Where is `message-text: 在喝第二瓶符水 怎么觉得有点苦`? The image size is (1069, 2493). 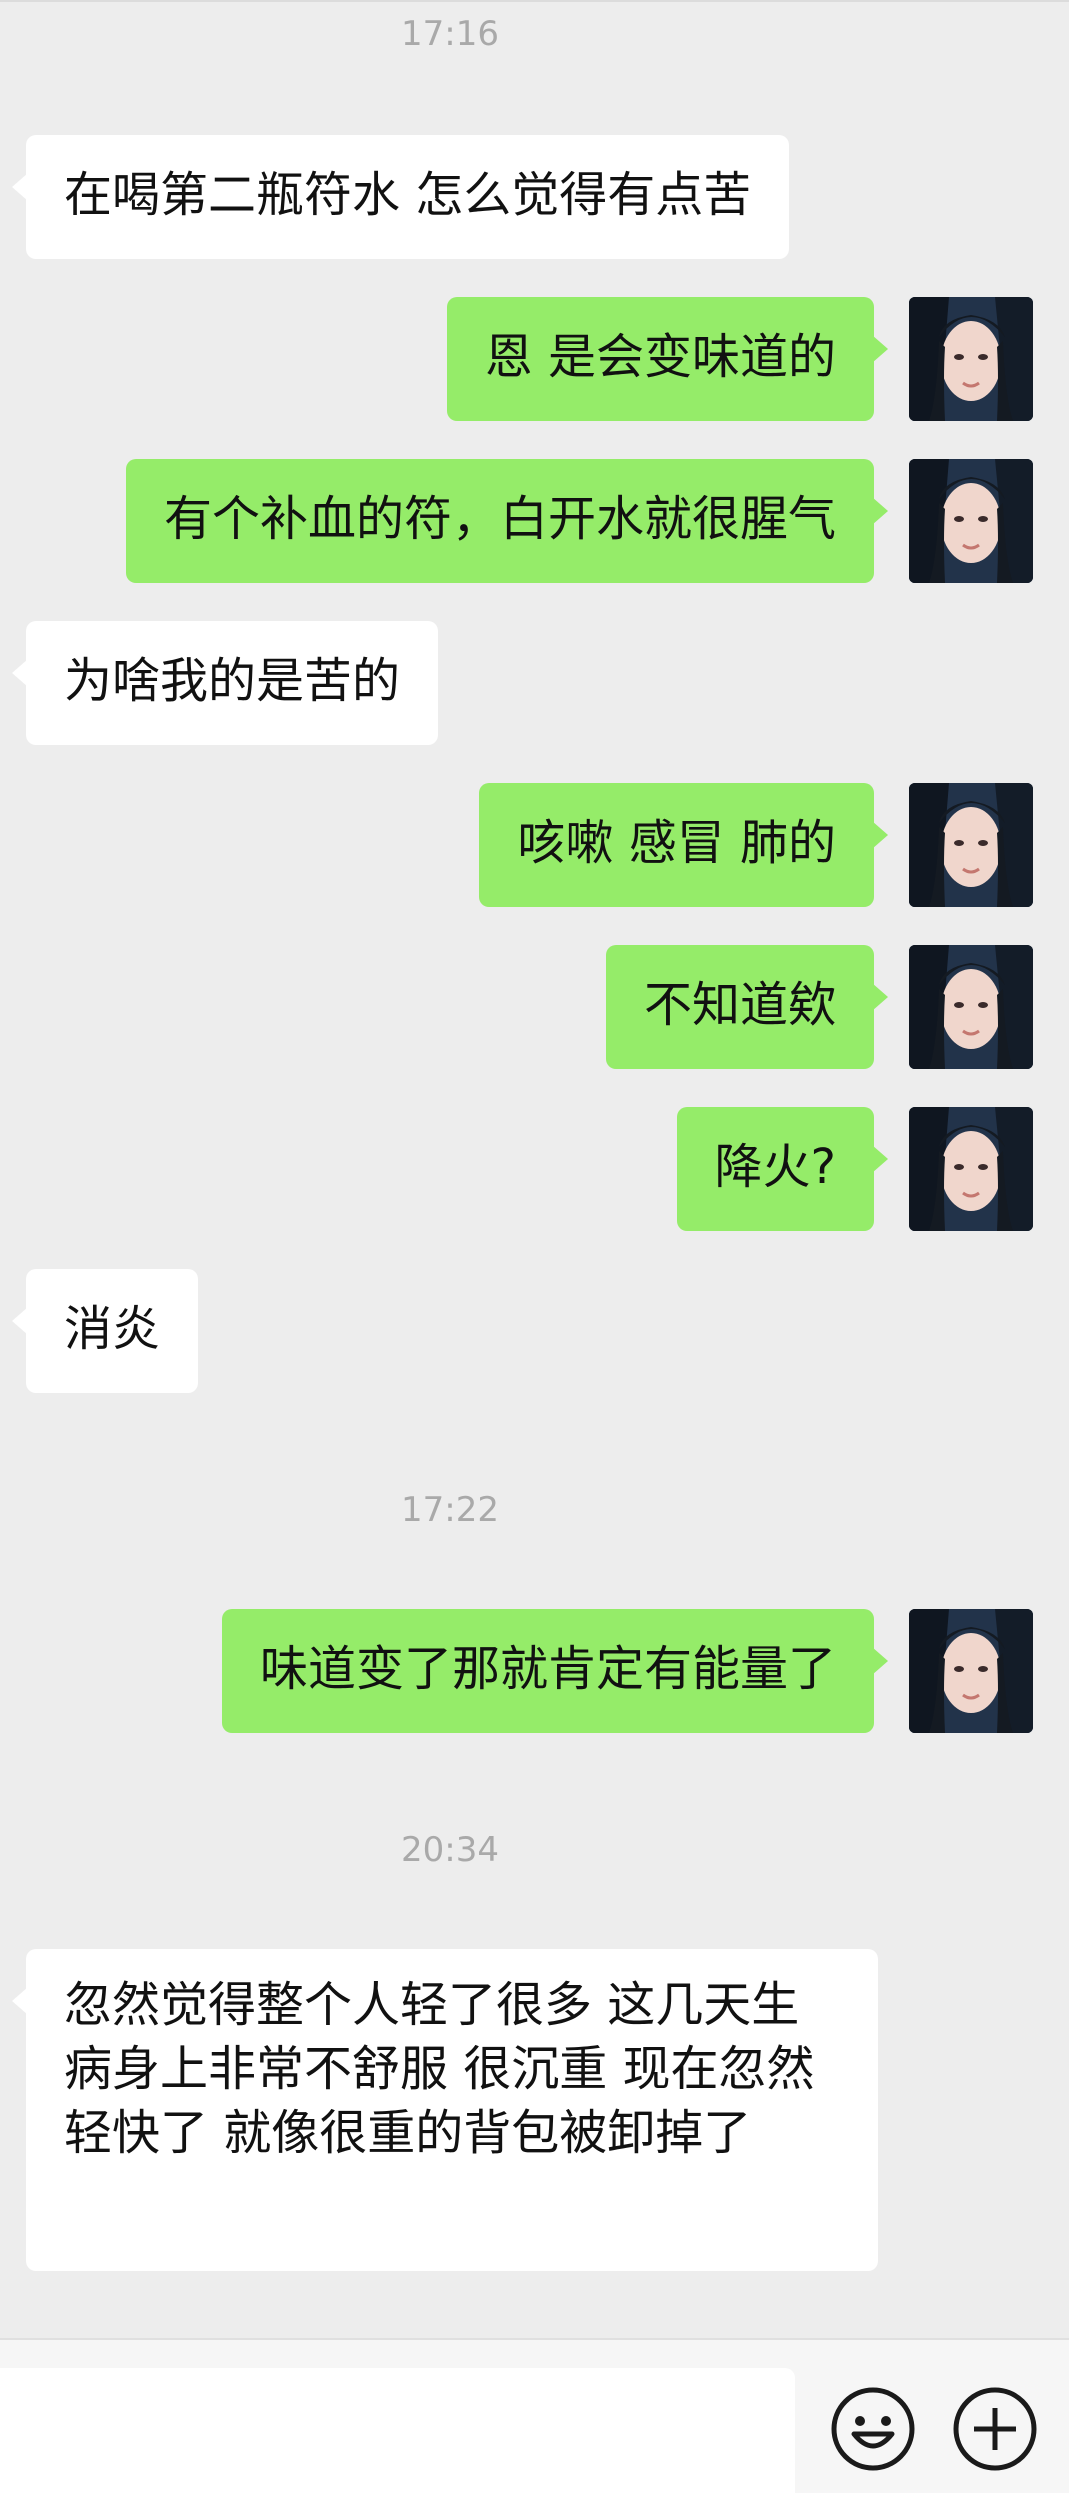 message-text: 在喝第二瓶符水 怎么觉得有点苦 is located at coordinates (408, 195).